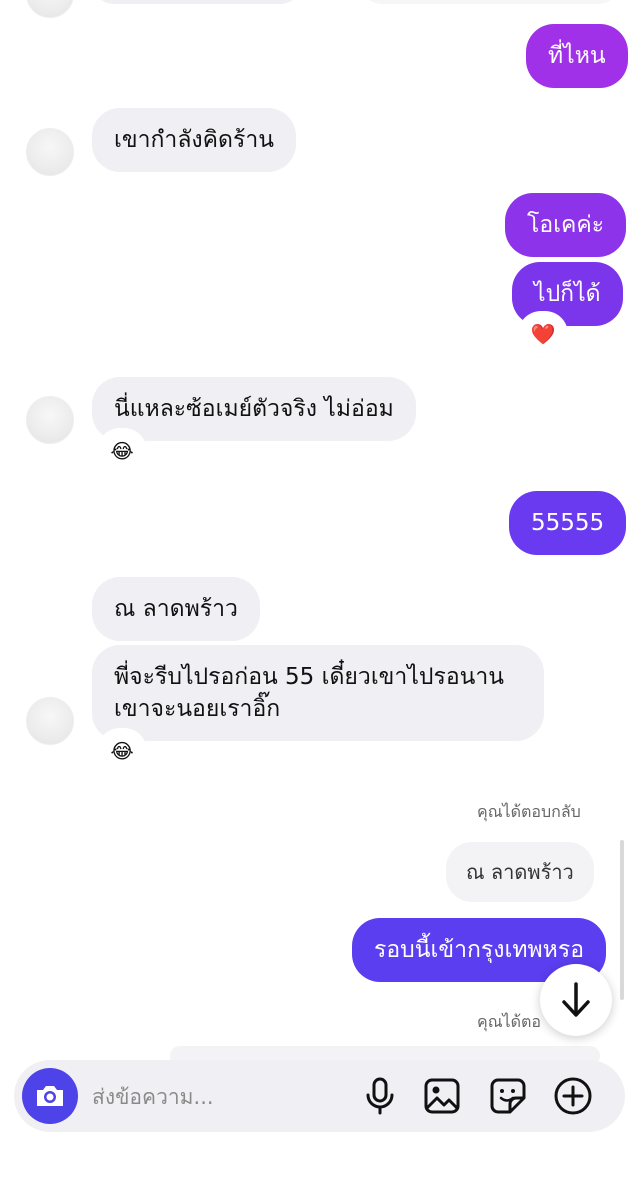 Image resolution: width=639 pixels, height=1200 pixels. I want to click on scrollbar, so click(622, 920).